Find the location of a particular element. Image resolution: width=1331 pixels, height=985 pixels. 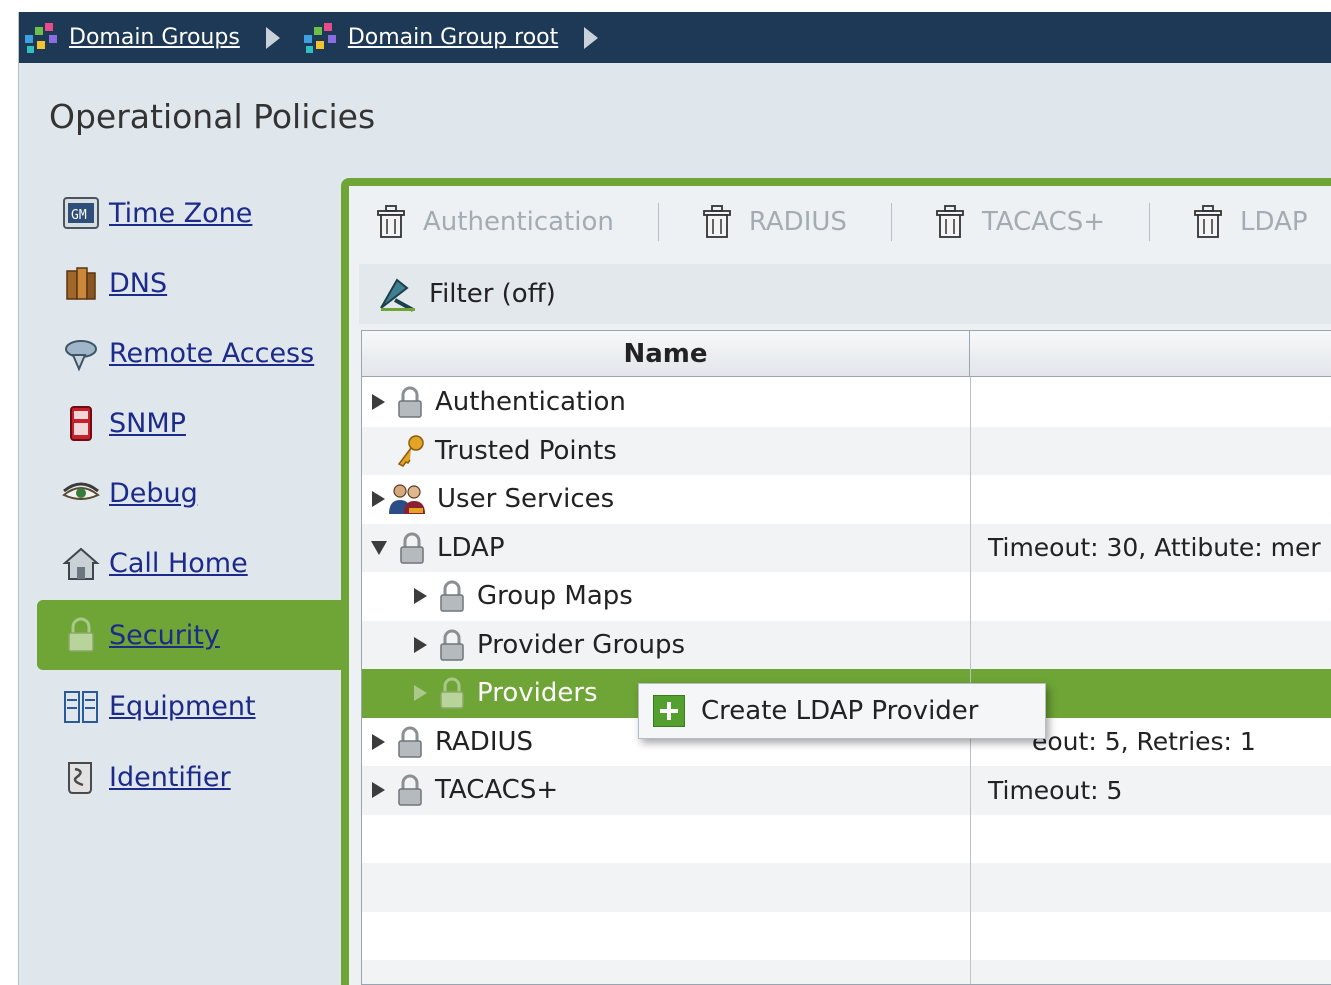

nav-item-equipment: Equipment is located at coordinates (180, 706).